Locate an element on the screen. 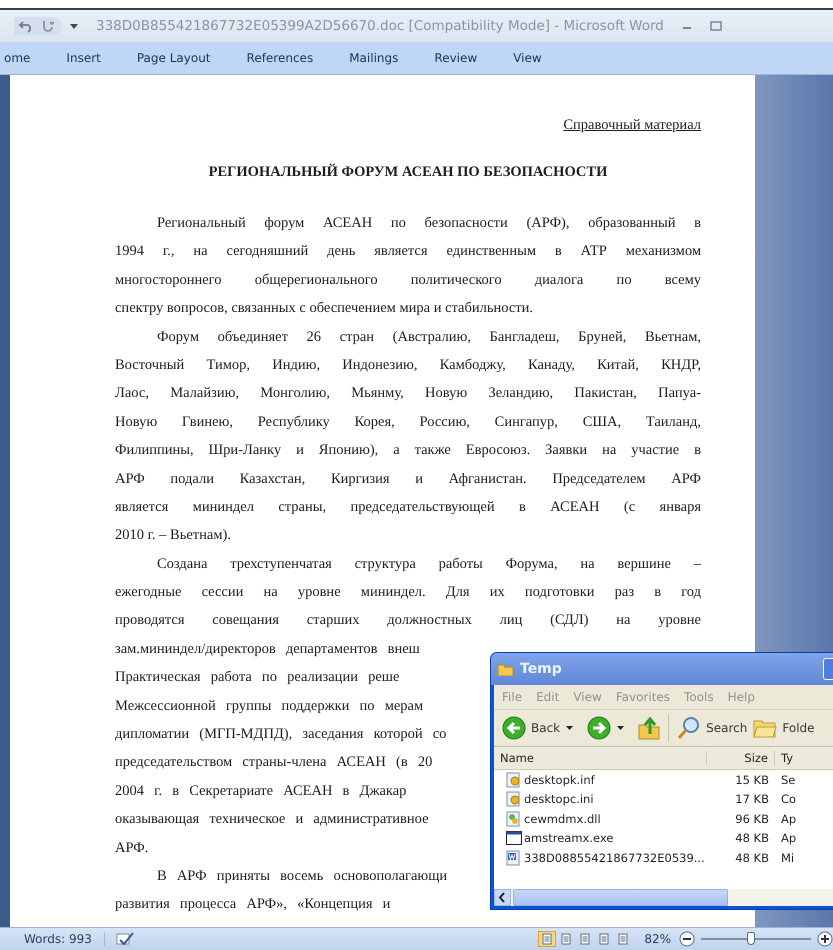  library-file-icon is located at coordinates (514, 818).